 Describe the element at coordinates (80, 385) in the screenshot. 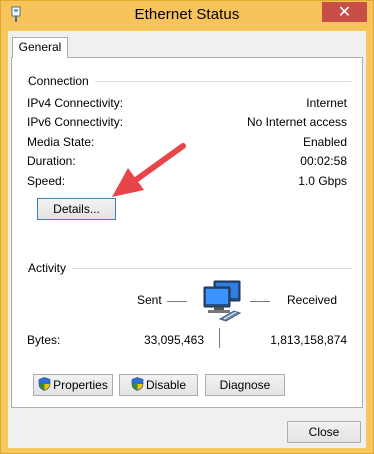

I see `properties-label: Properties` at that location.